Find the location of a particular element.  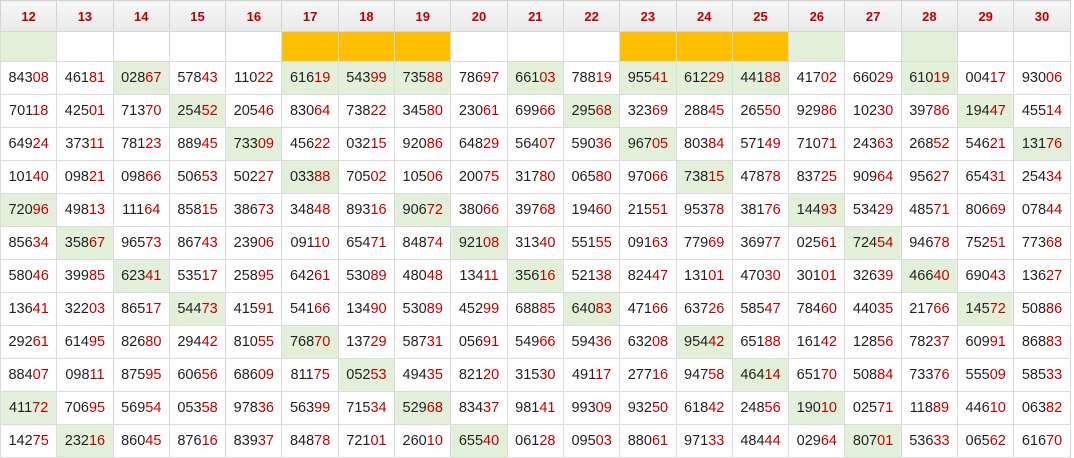

column-header: 18 is located at coordinates (366, 16).